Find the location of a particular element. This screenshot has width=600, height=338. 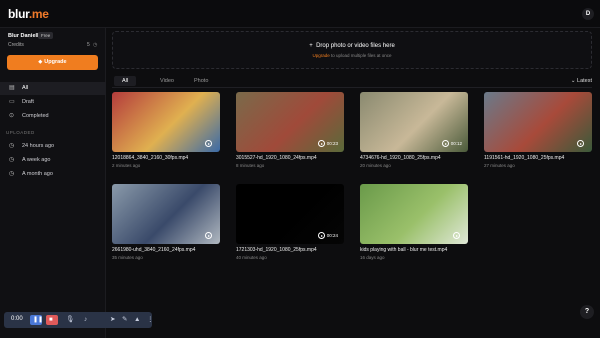

video-upload-time: 16 days ago is located at coordinates (372, 257).